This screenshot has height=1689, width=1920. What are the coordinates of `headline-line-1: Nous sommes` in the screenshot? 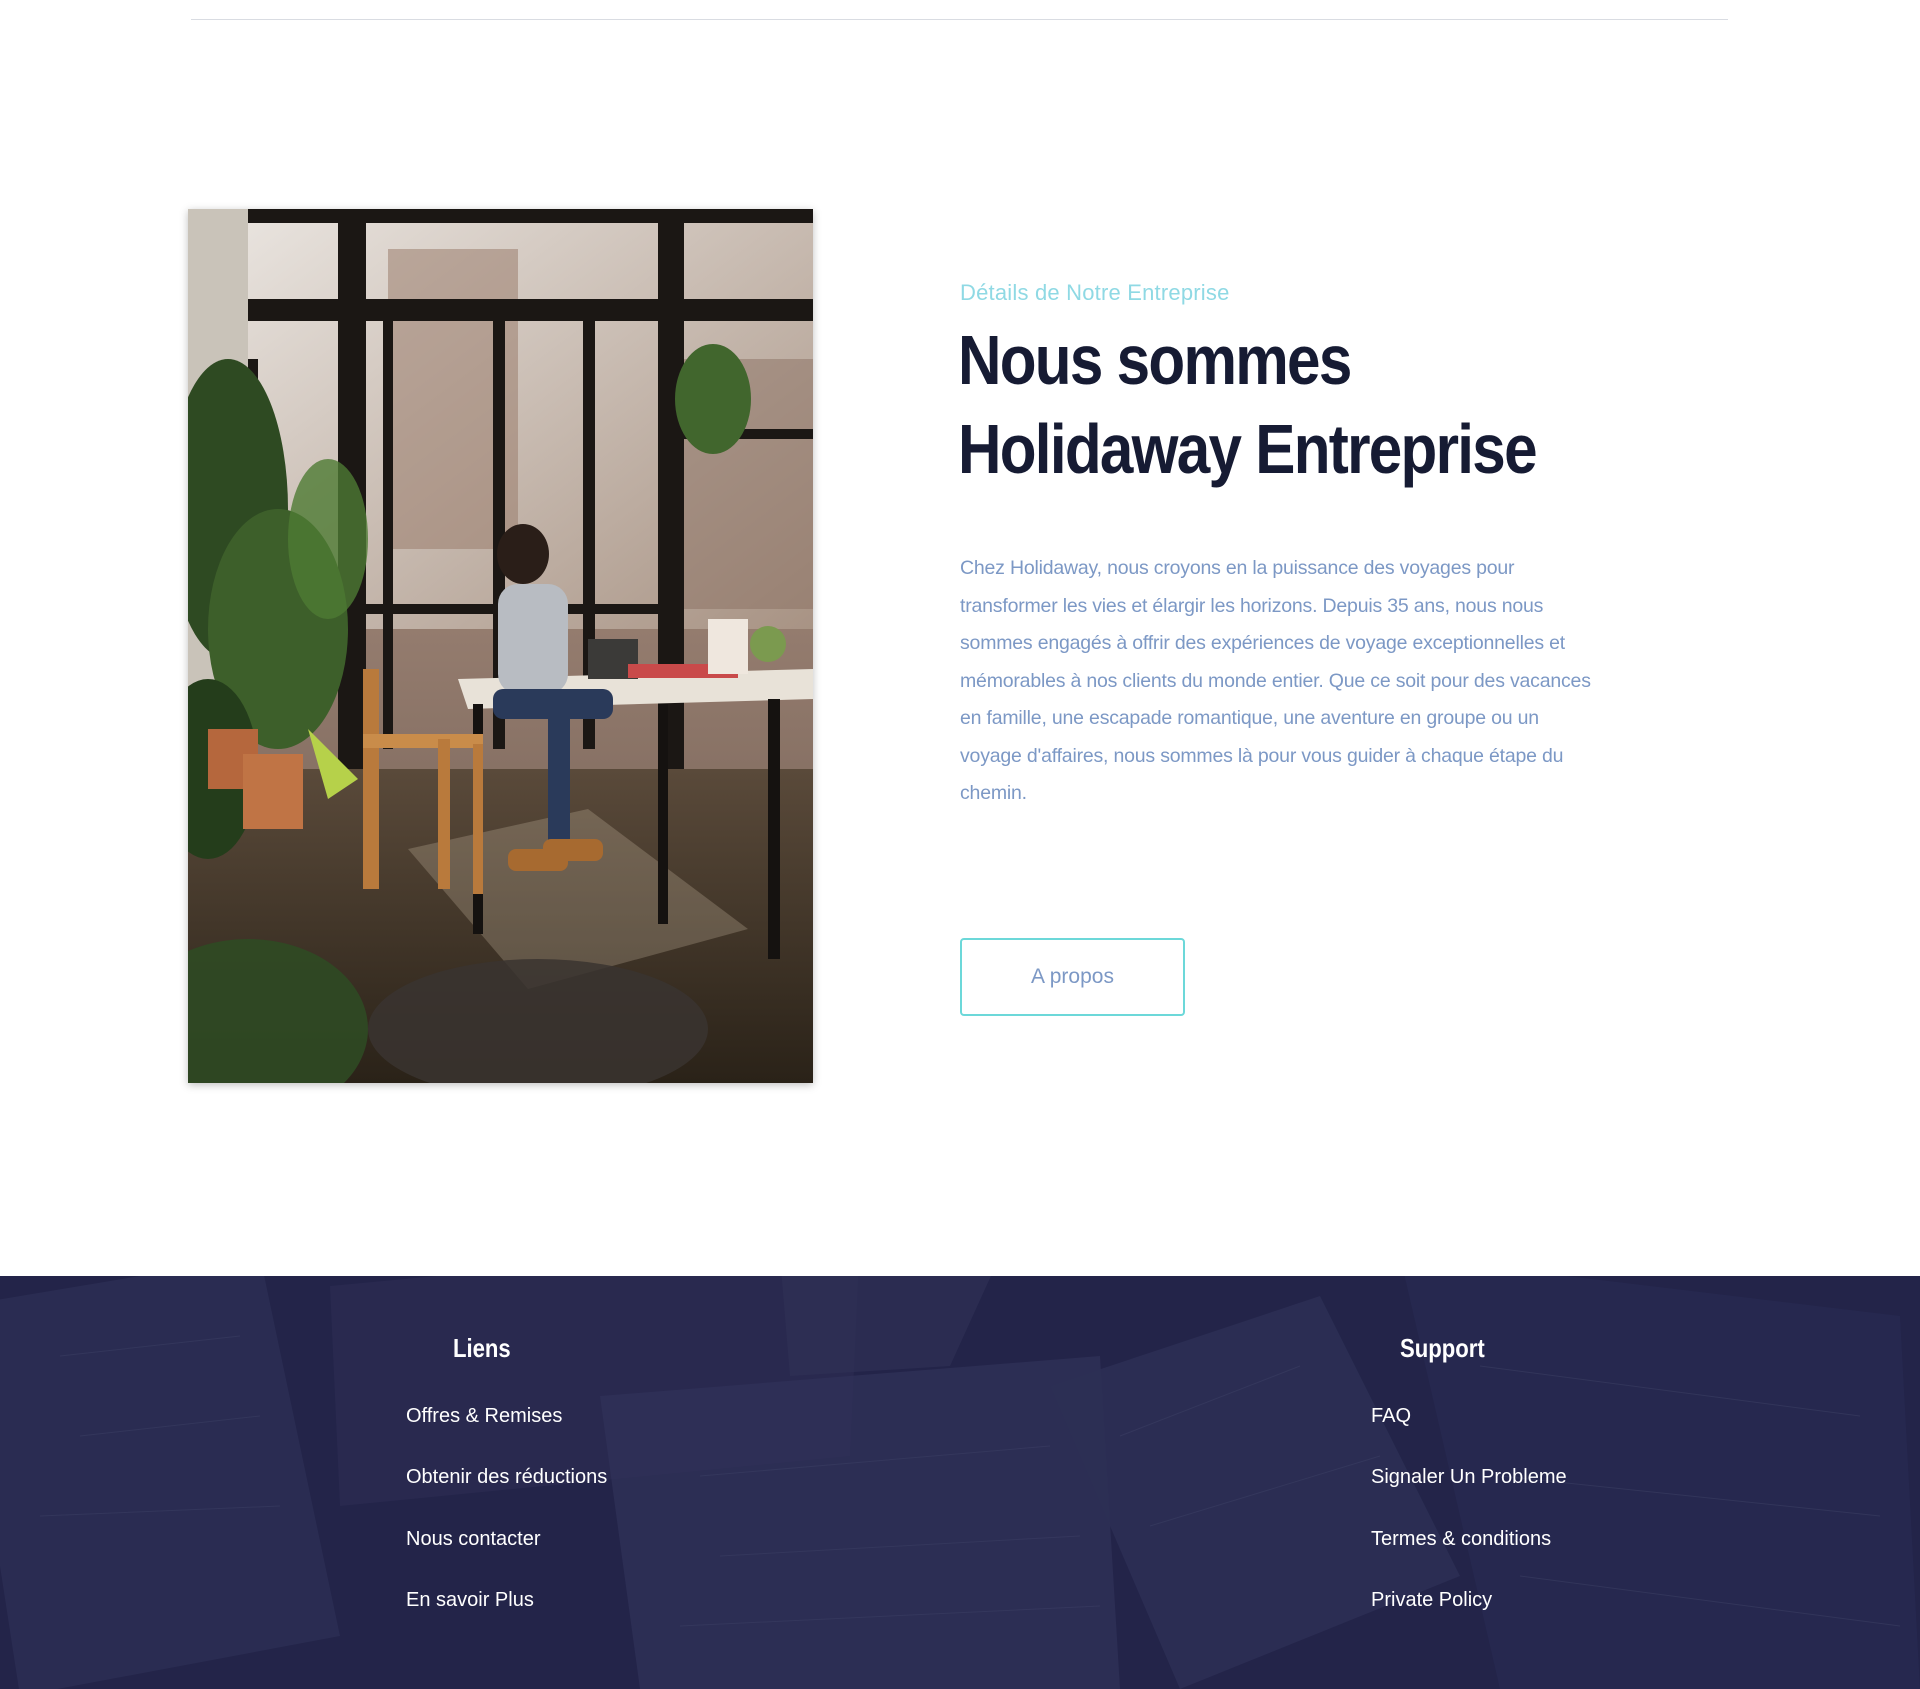 It's located at (1155, 360).